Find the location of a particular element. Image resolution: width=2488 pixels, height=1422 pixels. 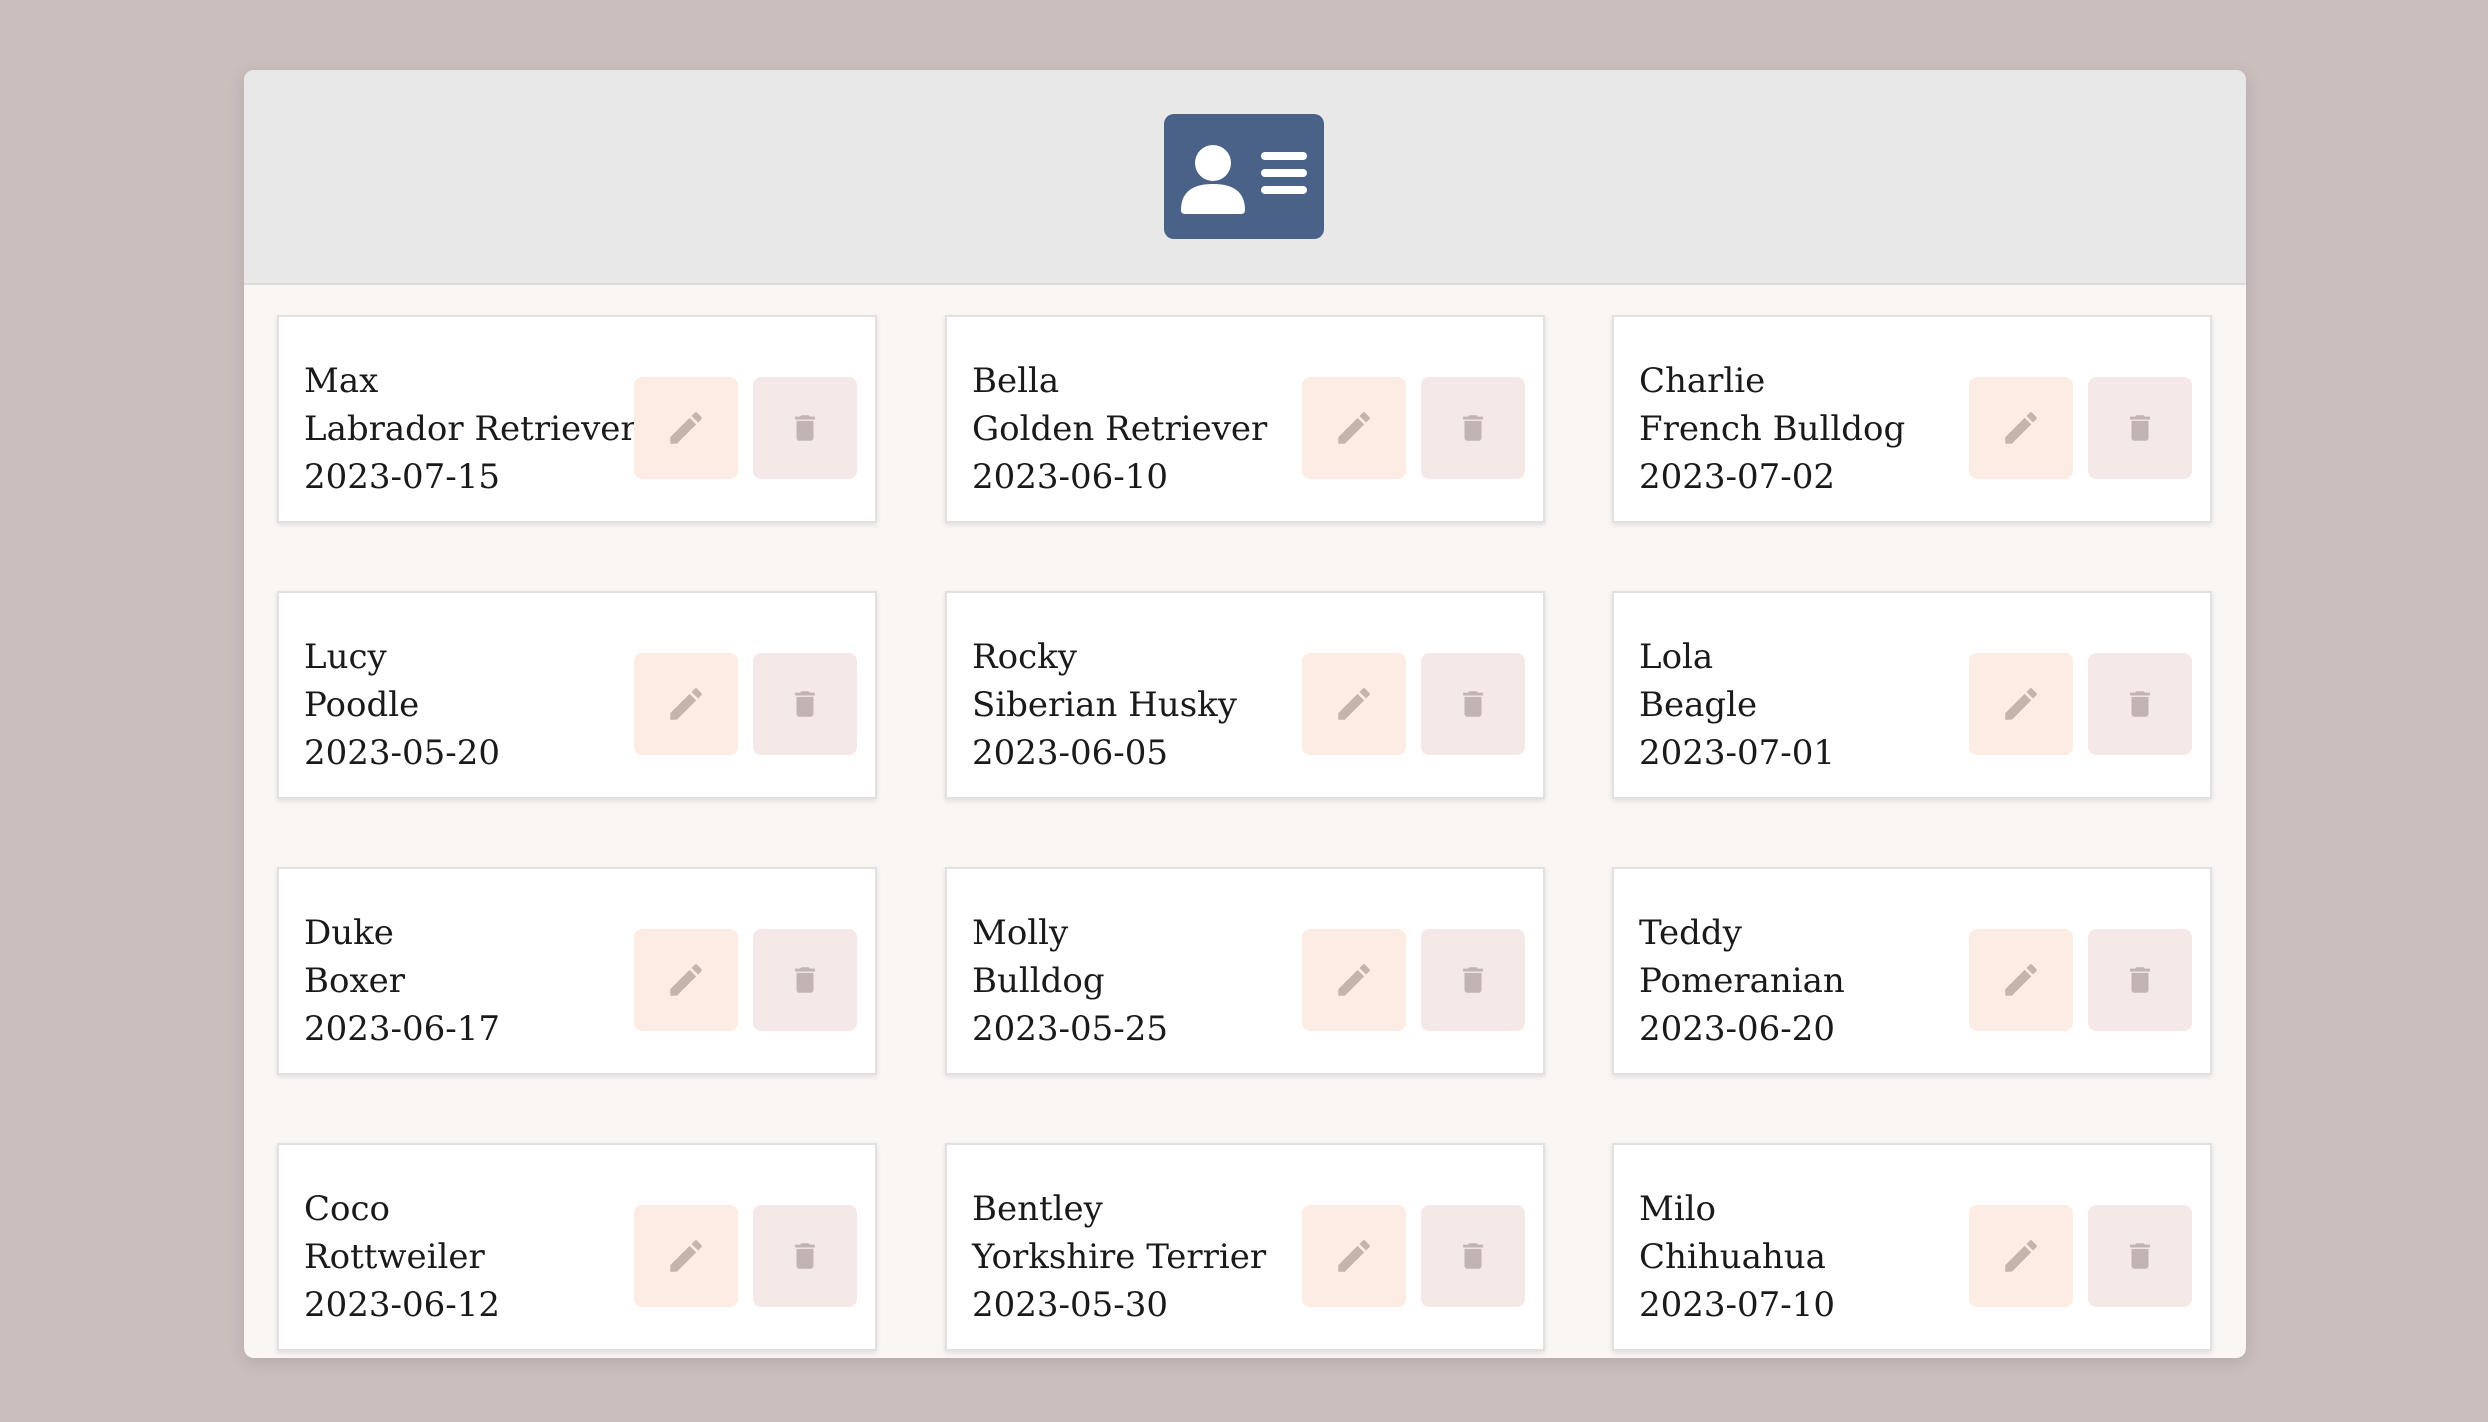

dog-breed: French Bulldog is located at coordinates (1772, 429).